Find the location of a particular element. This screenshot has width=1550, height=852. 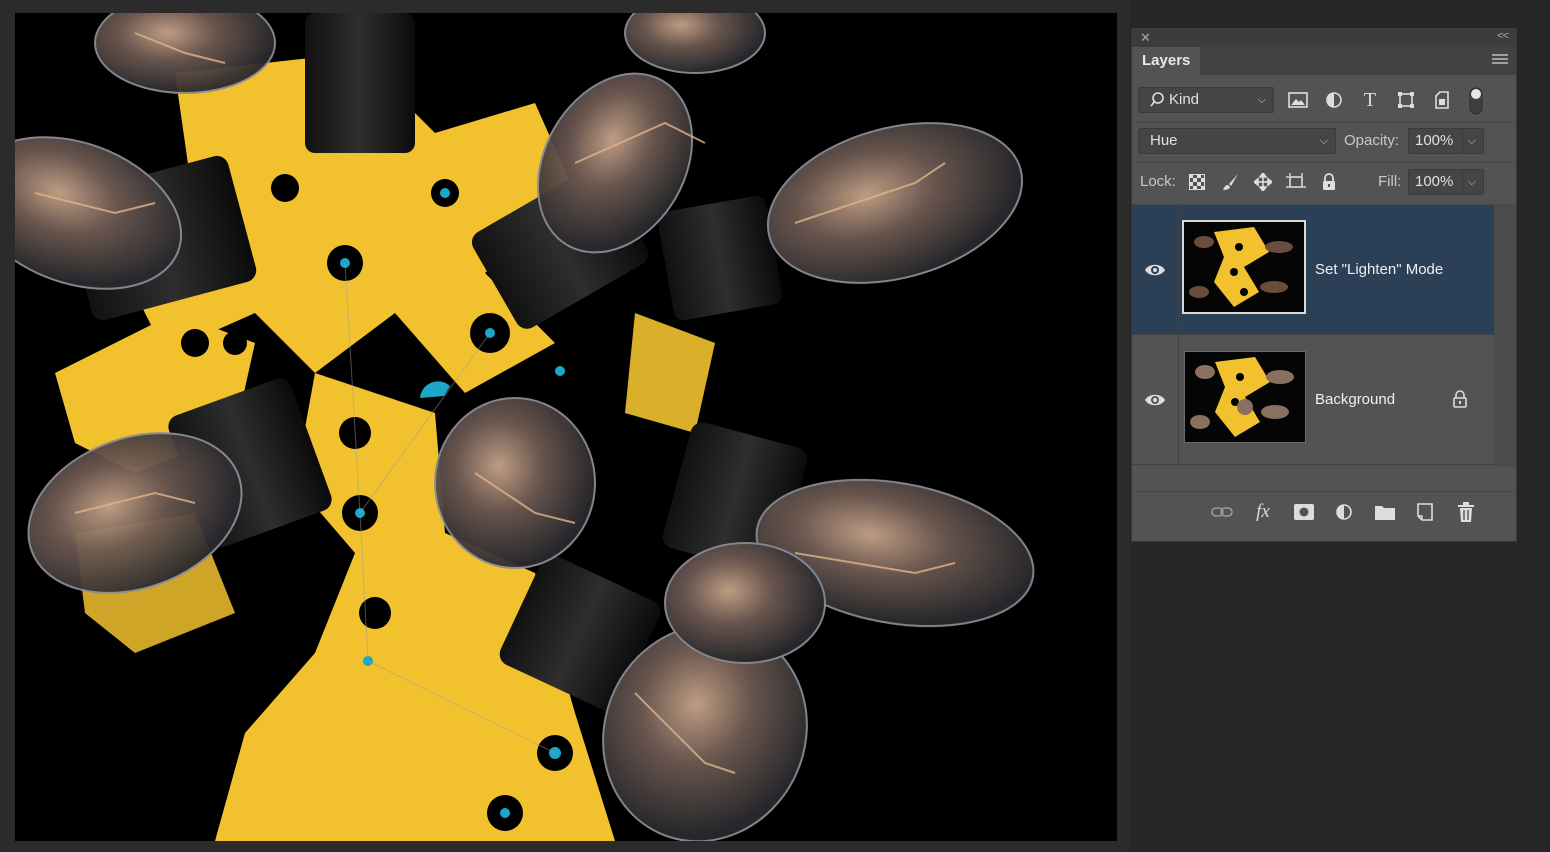

search-icon is located at coordinates (1157, 104).